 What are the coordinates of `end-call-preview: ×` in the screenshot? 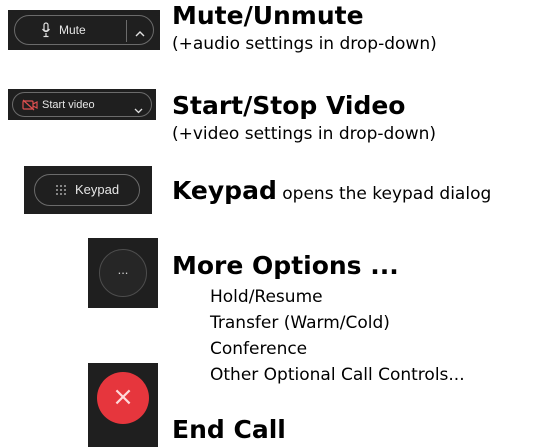 It's located at (123, 405).